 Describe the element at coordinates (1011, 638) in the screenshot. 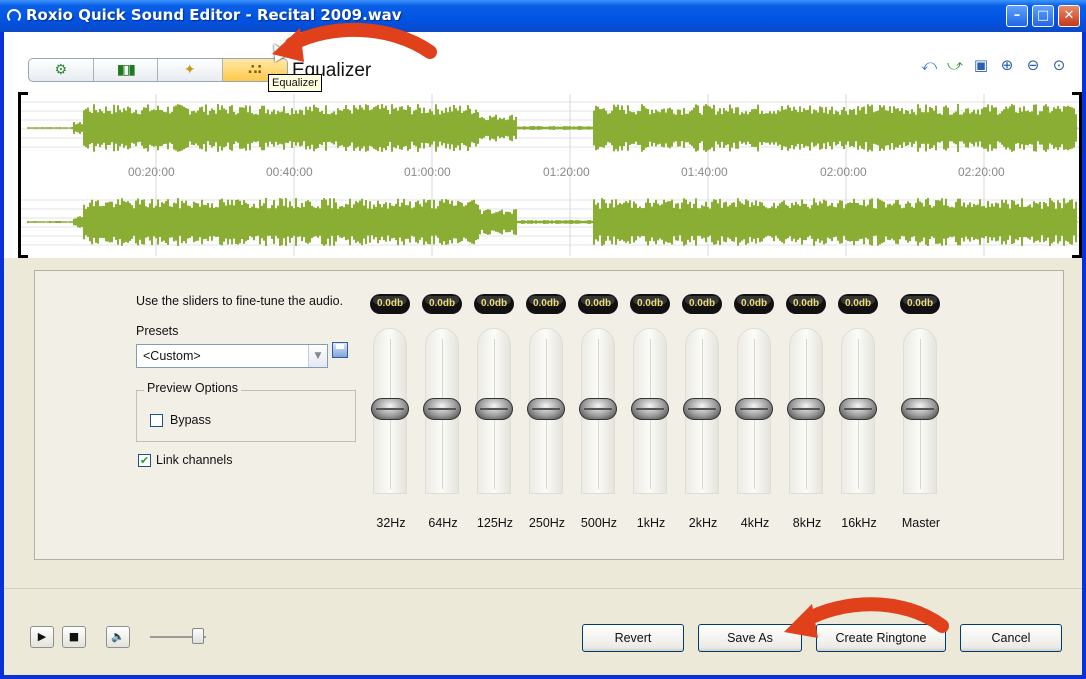

I see `cancel-button: Cancel` at that location.